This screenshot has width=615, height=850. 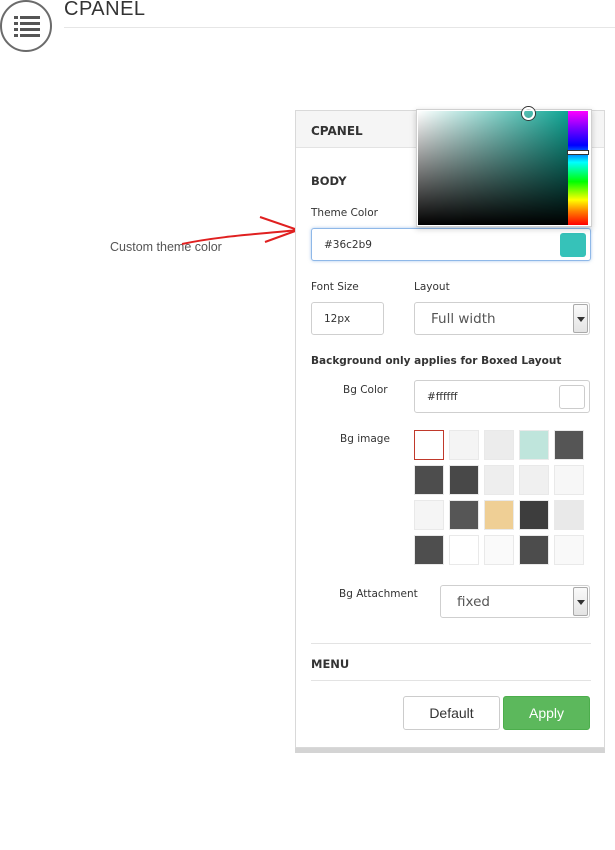 What do you see at coordinates (365, 390) in the screenshot?
I see `bg-color-label: Bg Color` at bounding box center [365, 390].